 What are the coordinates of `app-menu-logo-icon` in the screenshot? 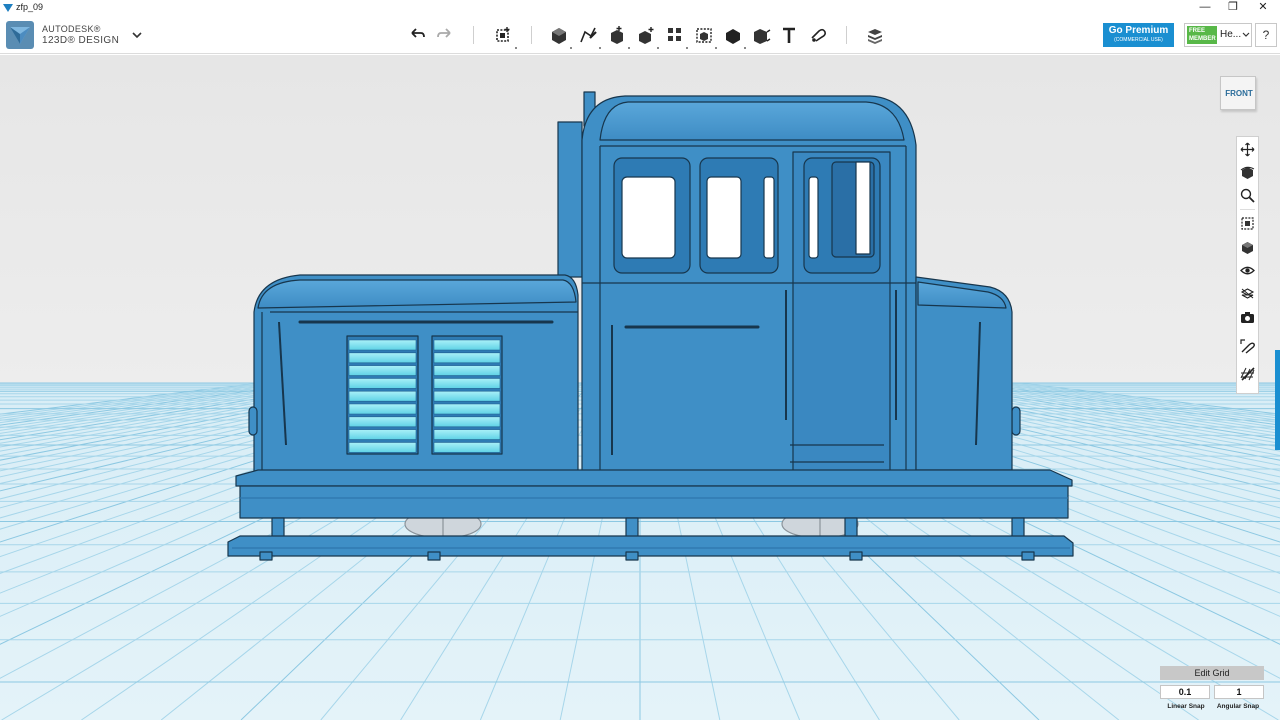 It's located at (20, 35).